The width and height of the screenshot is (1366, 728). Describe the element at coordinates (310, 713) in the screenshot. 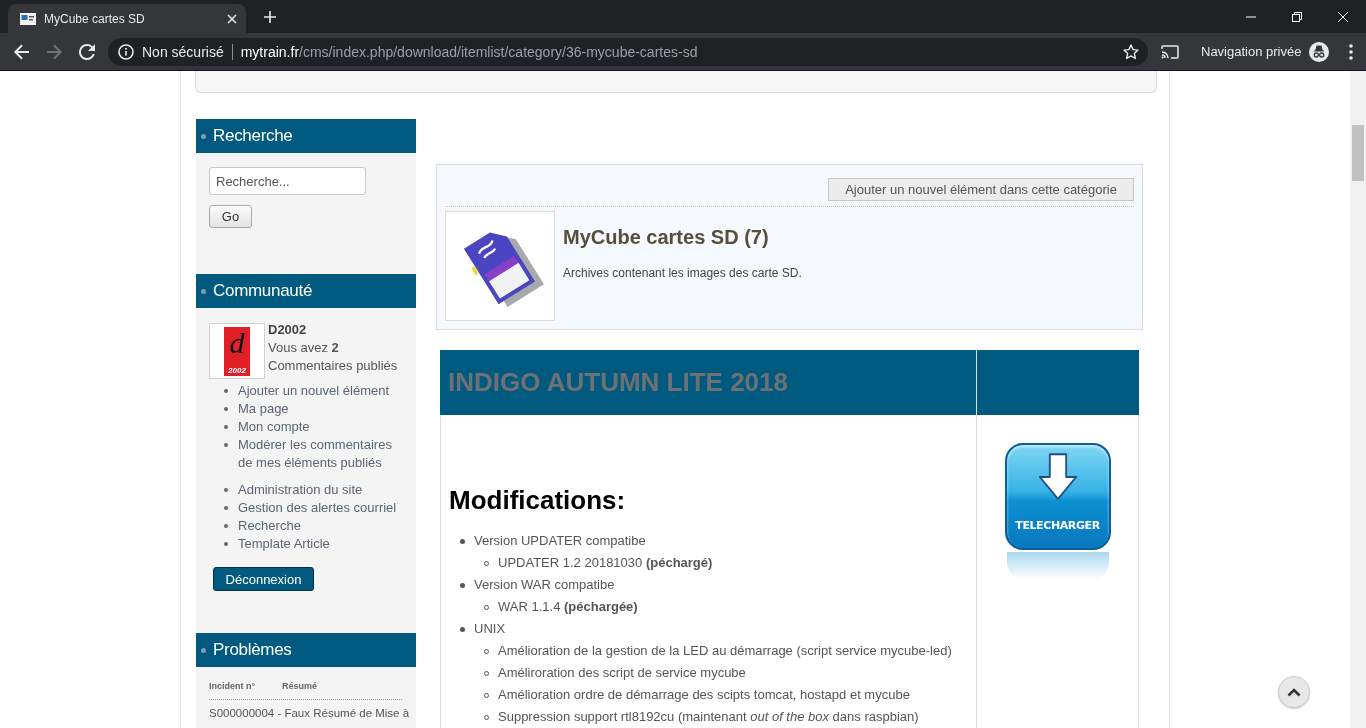

I see `issue-link: S000000004 - Faux Résumé de Mise à` at that location.